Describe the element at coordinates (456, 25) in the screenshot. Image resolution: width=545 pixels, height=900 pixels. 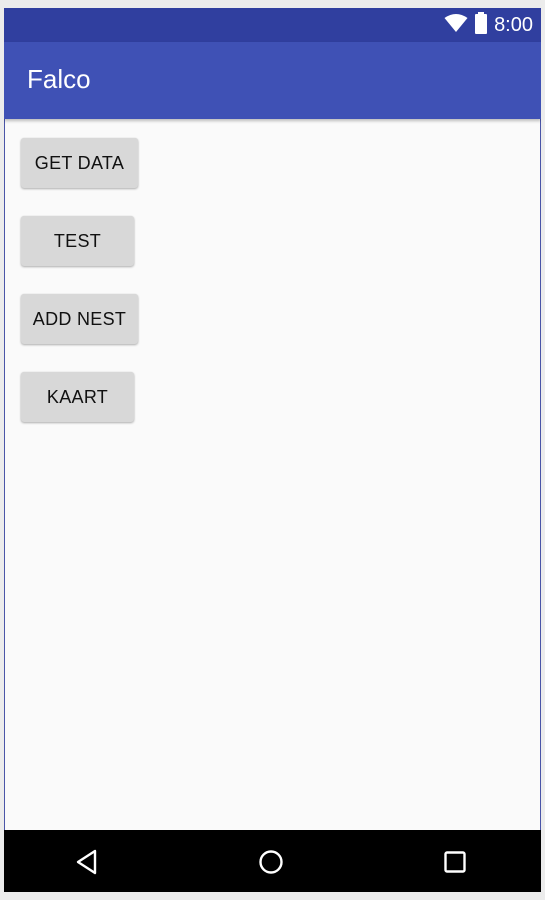
I see `wifi-icon` at that location.